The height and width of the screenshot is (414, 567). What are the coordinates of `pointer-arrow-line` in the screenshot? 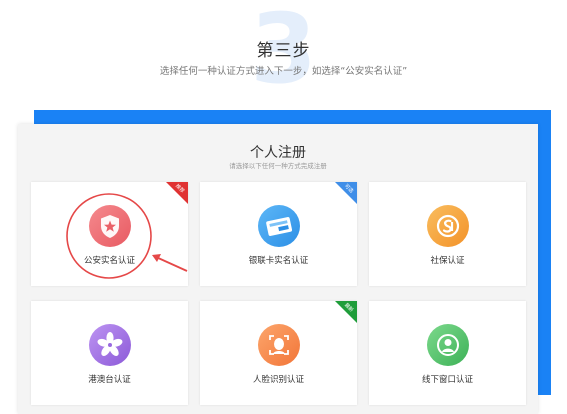 It's located at (171, 264).